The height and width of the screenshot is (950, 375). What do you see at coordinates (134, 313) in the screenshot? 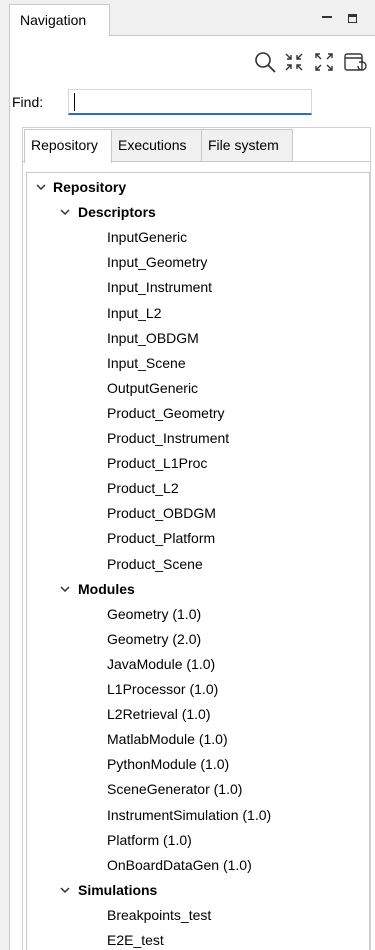
I see `tree-leaf-item: Input_L2` at bounding box center [134, 313].